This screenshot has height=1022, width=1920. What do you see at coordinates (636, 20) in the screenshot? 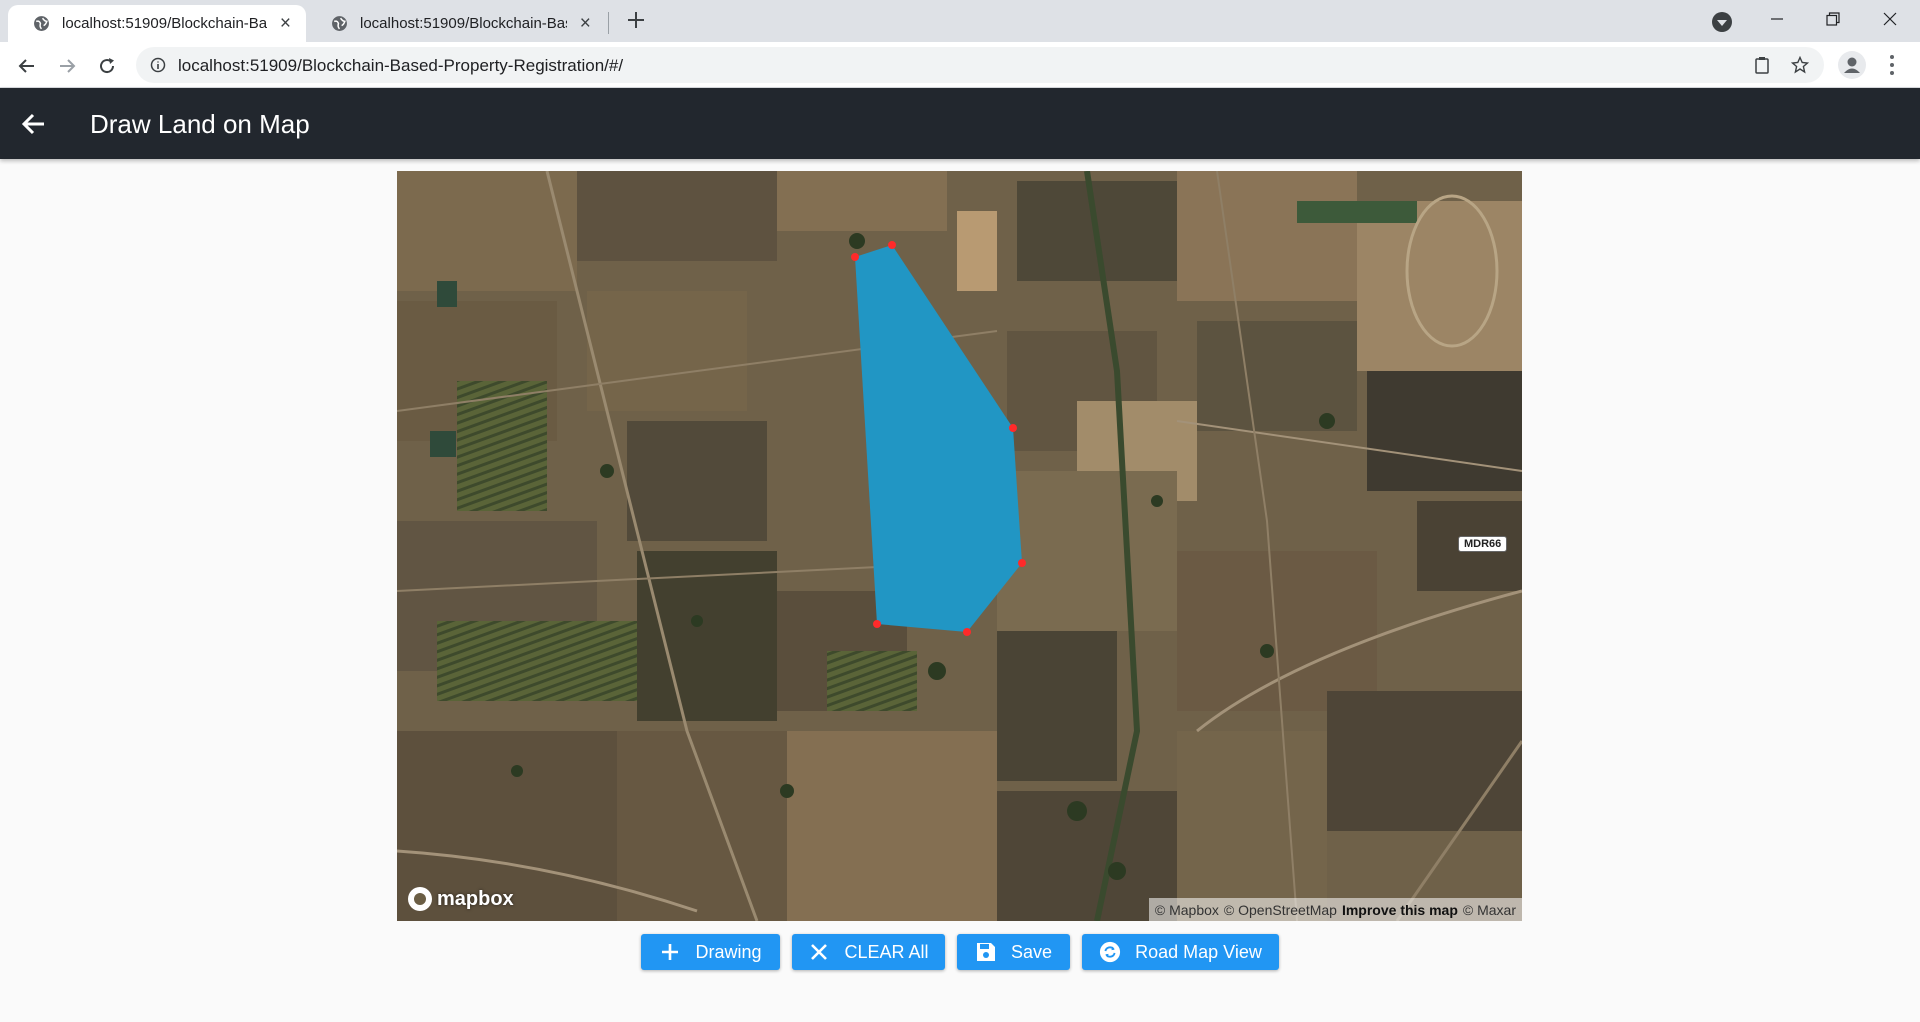
I see `new-tab-icon` at bounding box center [636, 20].